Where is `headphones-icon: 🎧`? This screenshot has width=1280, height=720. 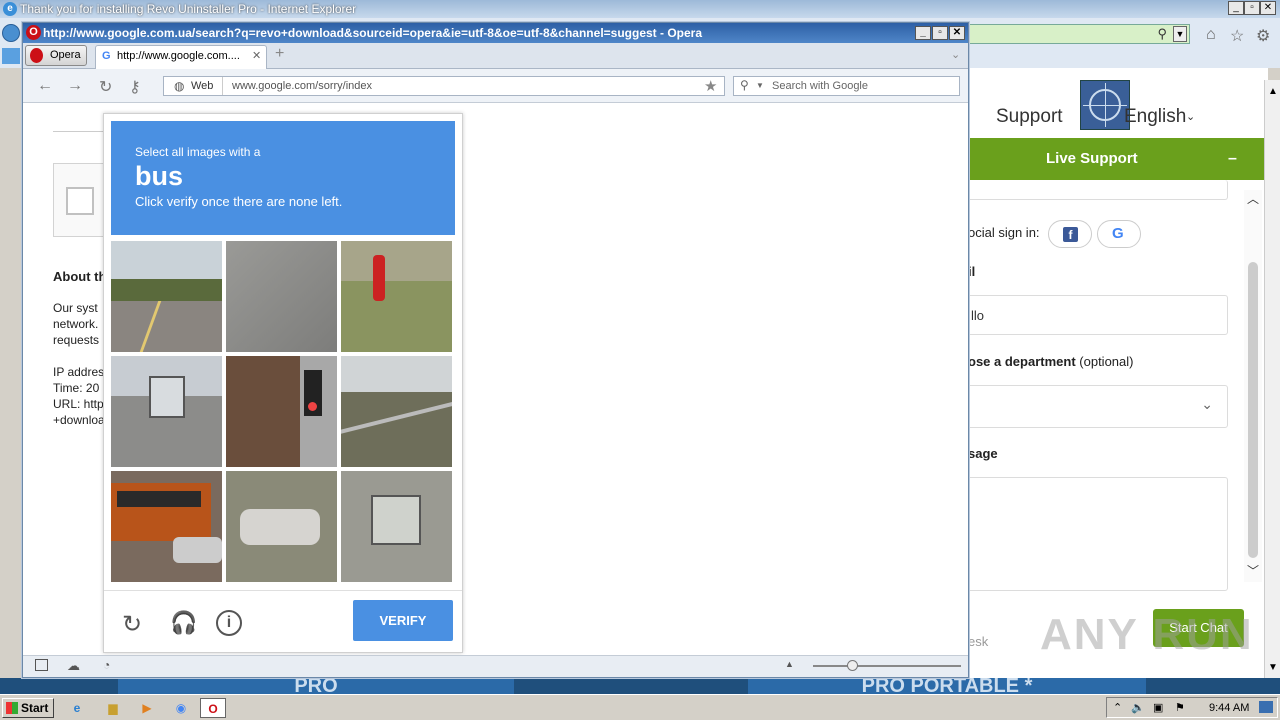 headphones-icon: 🎧 is located at coordinates (184, 624).